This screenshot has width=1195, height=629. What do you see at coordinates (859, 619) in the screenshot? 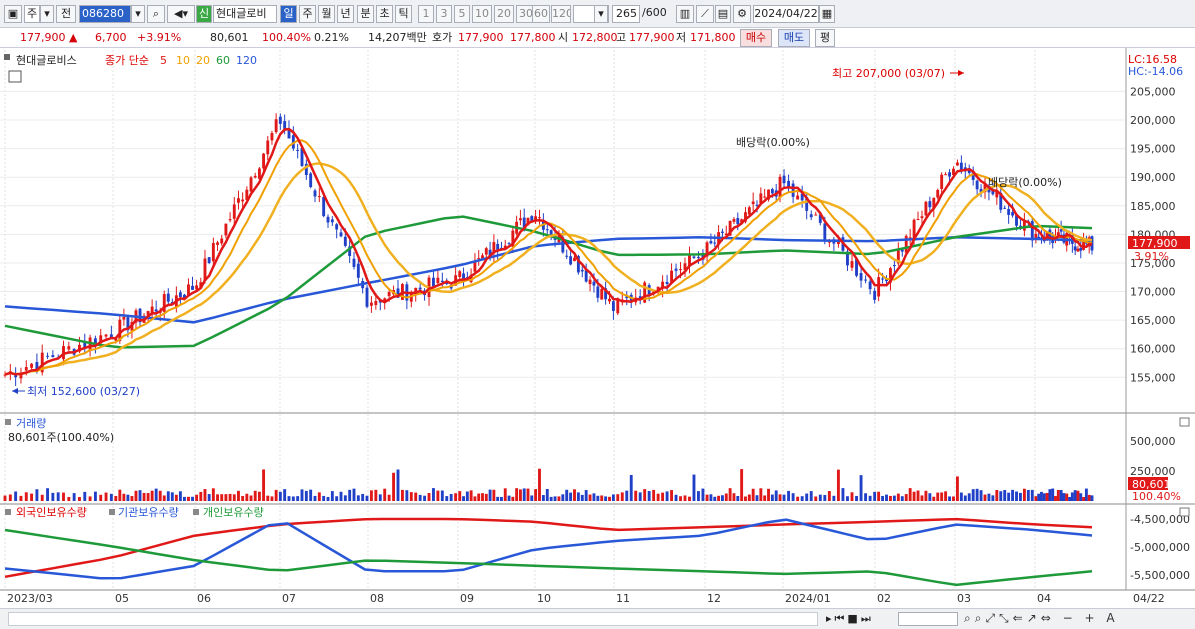
I see `nav-arrows: ▸⏮■⏭` at bounding box center [859, 619].